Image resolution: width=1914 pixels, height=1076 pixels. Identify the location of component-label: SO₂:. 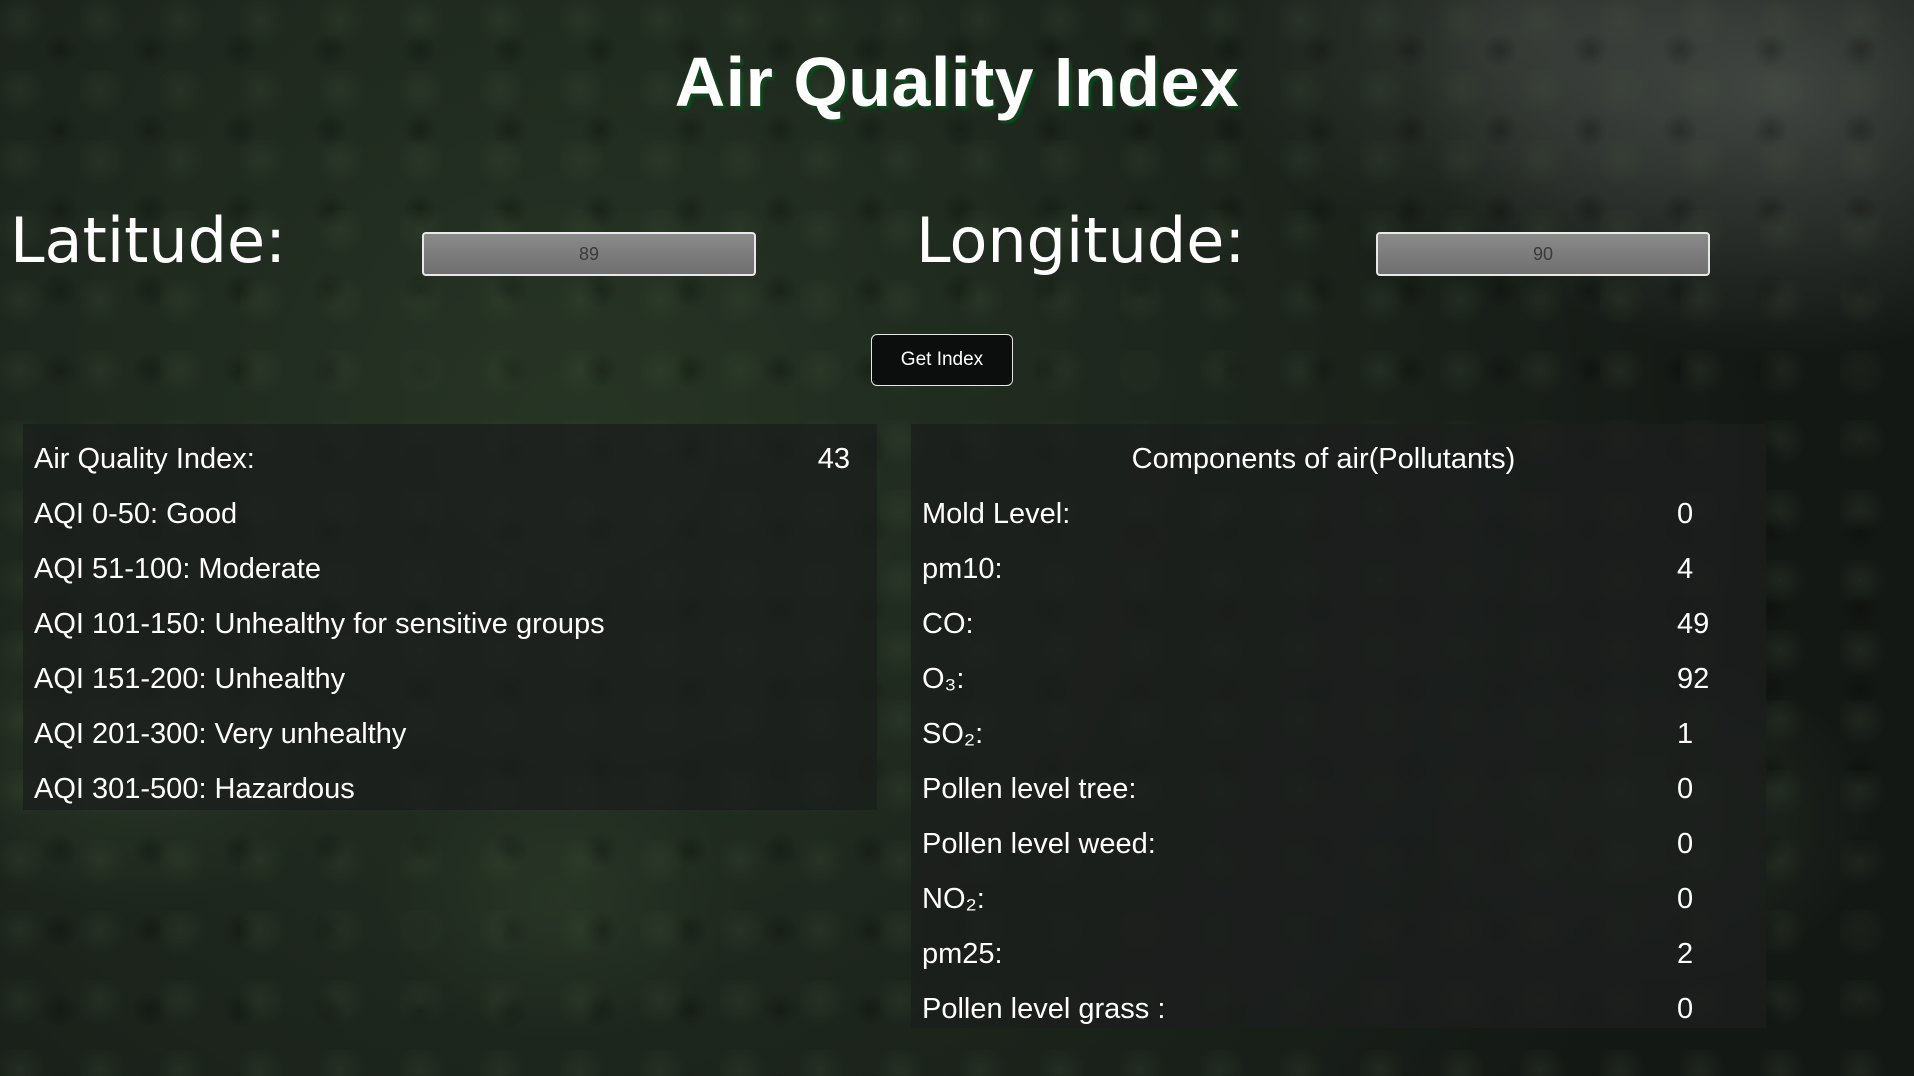
(953, 734).